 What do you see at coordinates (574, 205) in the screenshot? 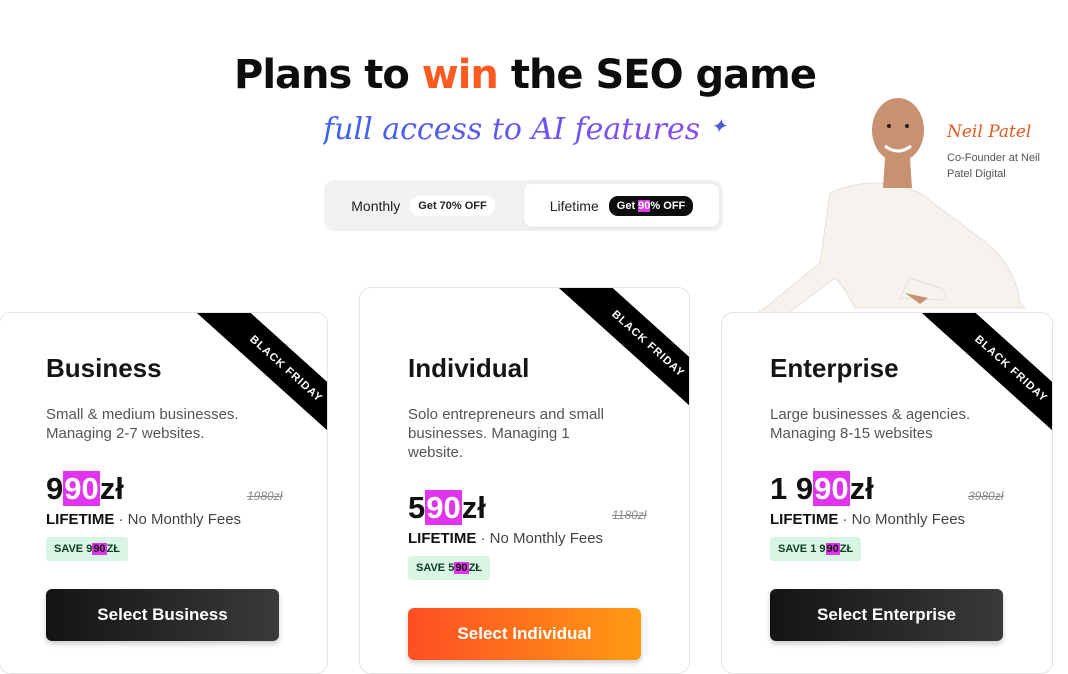
I see `lifetime-label: Lifetime` at bounding box center [574, 205].